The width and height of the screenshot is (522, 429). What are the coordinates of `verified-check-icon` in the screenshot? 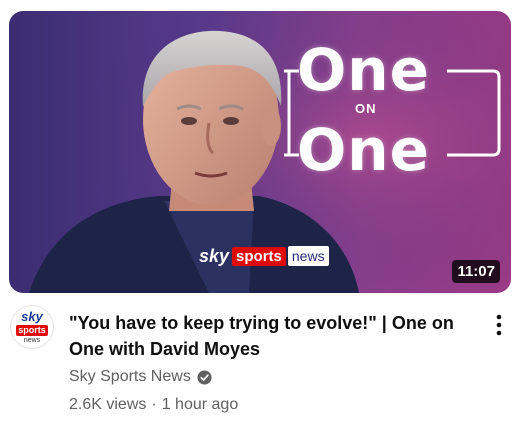 It's located at (204, 377).